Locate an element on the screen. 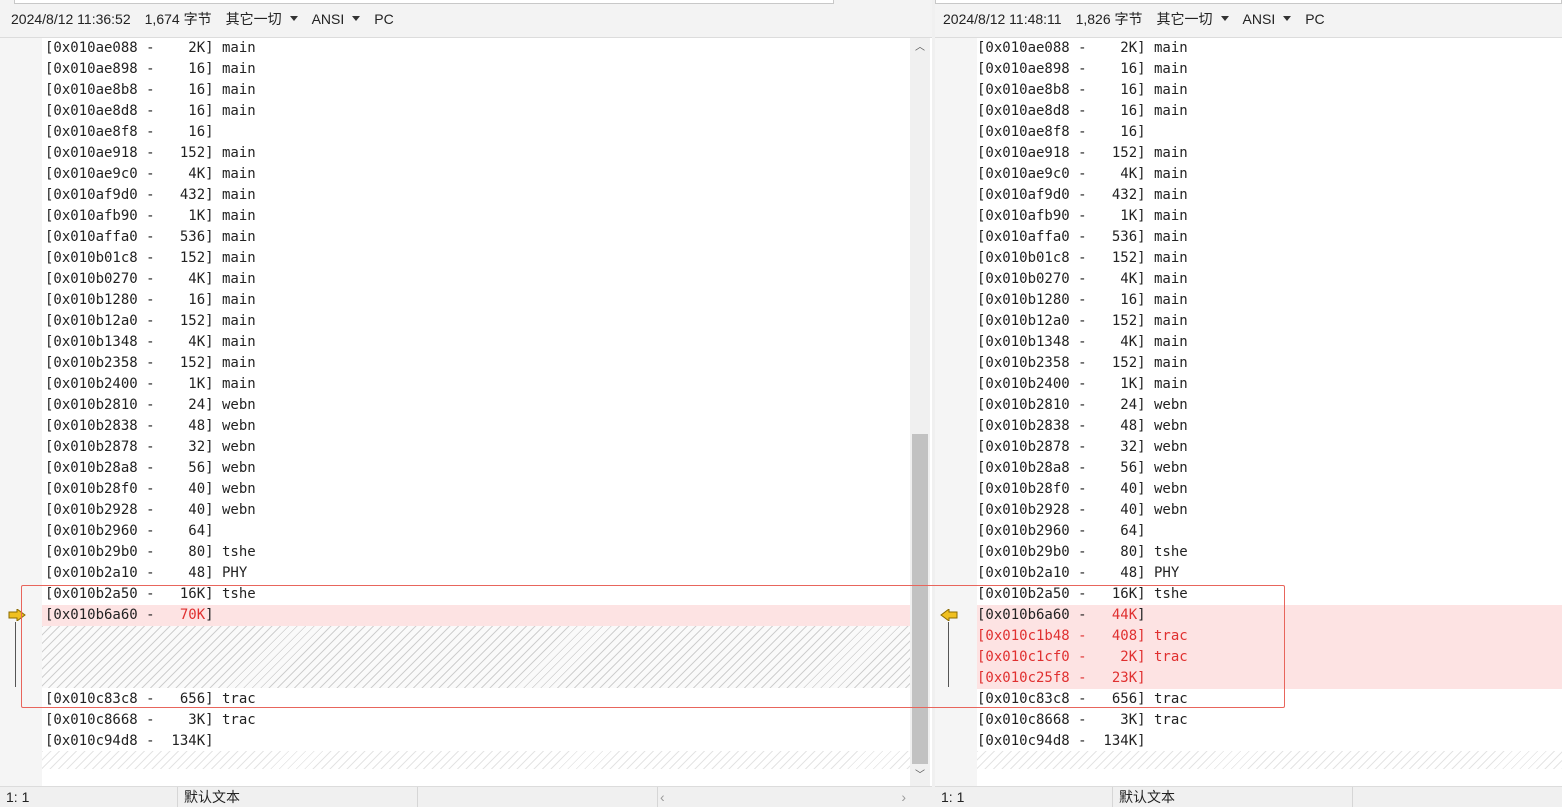 This screenshot has width=1562, height=807. right-changed-prefix: [0x010b6a60 - is located at coordinates (1044, 615).